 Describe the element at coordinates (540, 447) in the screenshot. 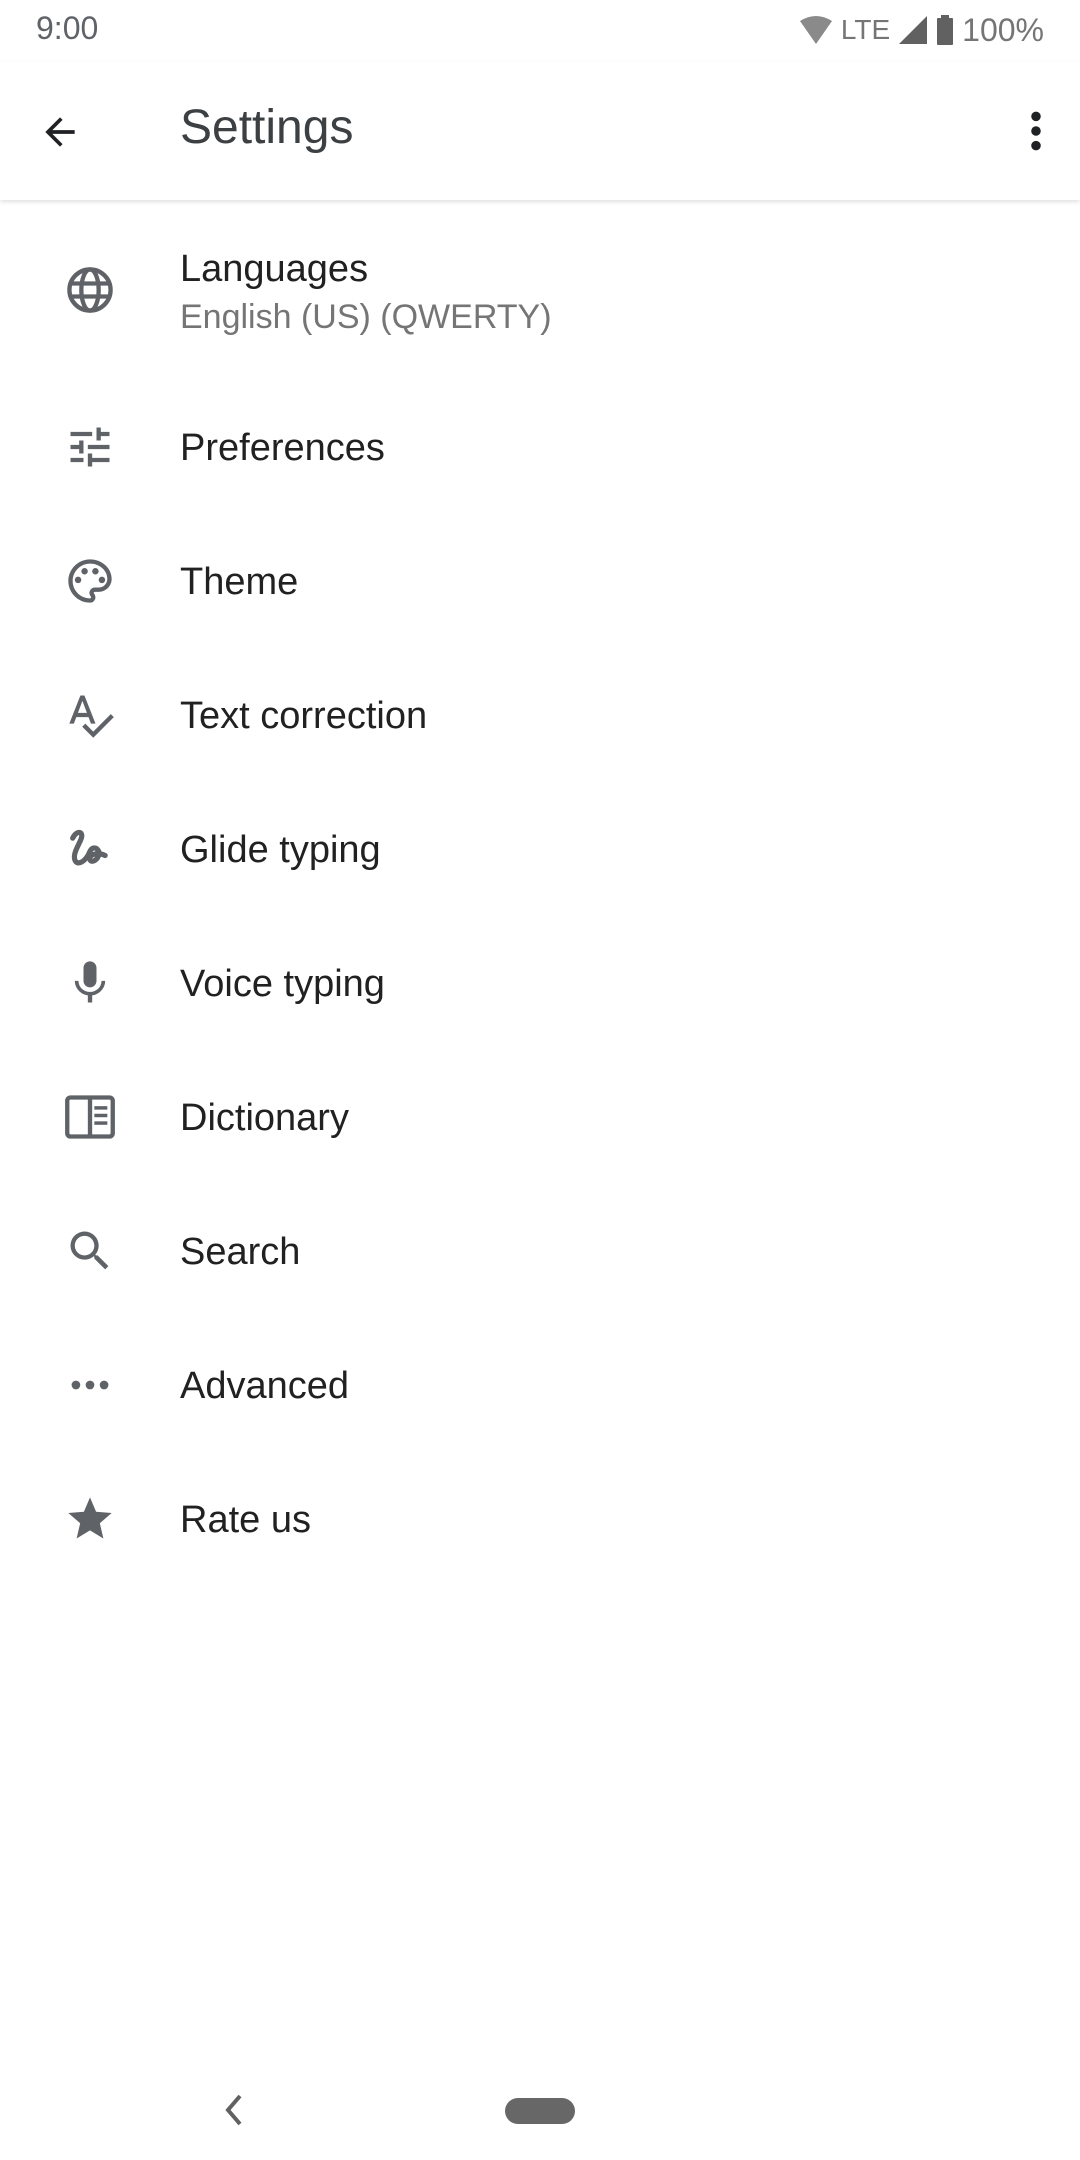

I see `settings-item-preferences: Preferences` at that location.